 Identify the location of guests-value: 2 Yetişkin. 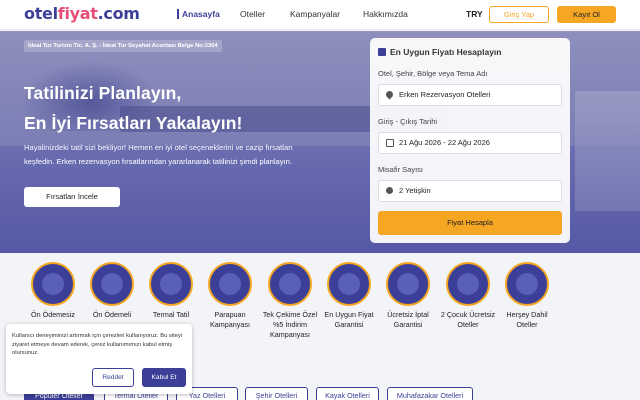
(415, 190).